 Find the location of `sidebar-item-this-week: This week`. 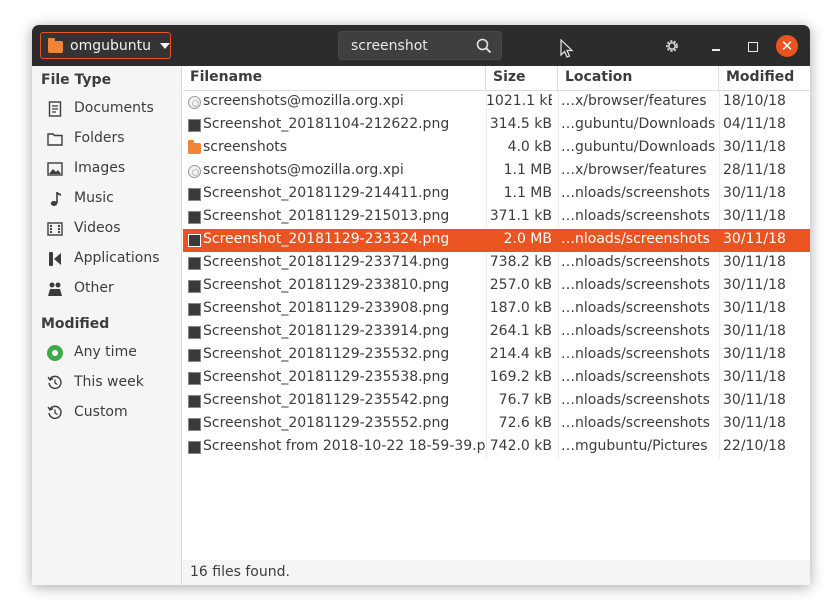

sidebar-item-this-week: This week is located at coordinates (106, 383).